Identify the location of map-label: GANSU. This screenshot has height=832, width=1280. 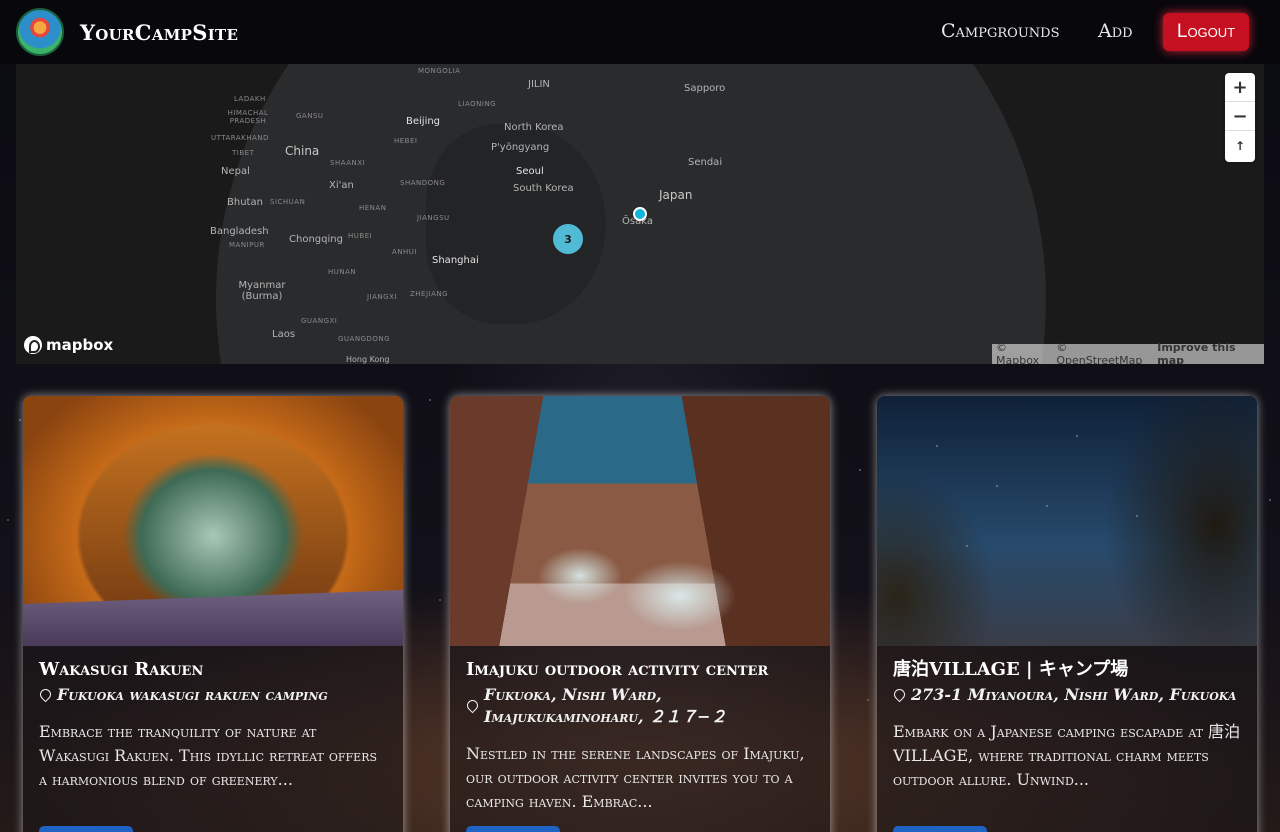
(310, 116).